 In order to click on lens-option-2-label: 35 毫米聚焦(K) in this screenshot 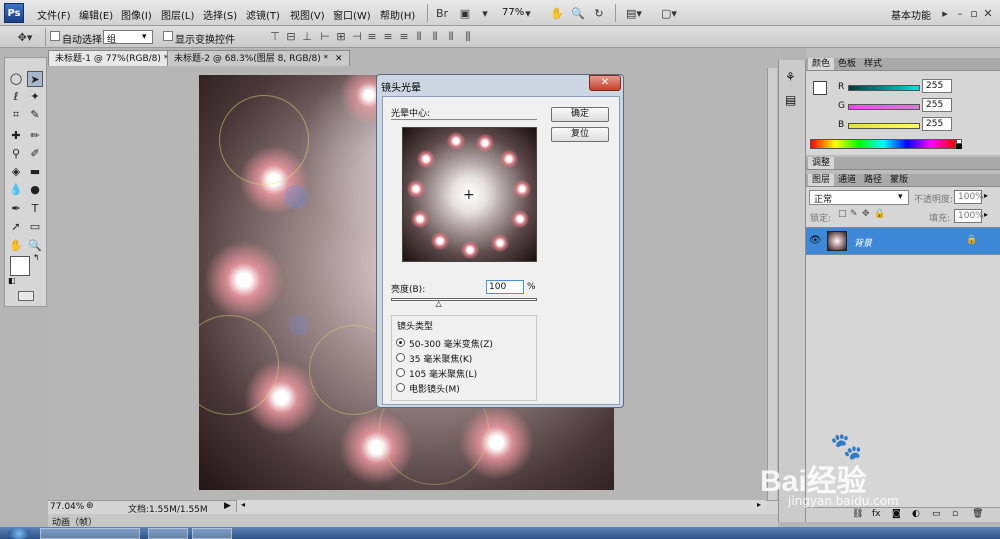, I will do `click(440, 358)`.